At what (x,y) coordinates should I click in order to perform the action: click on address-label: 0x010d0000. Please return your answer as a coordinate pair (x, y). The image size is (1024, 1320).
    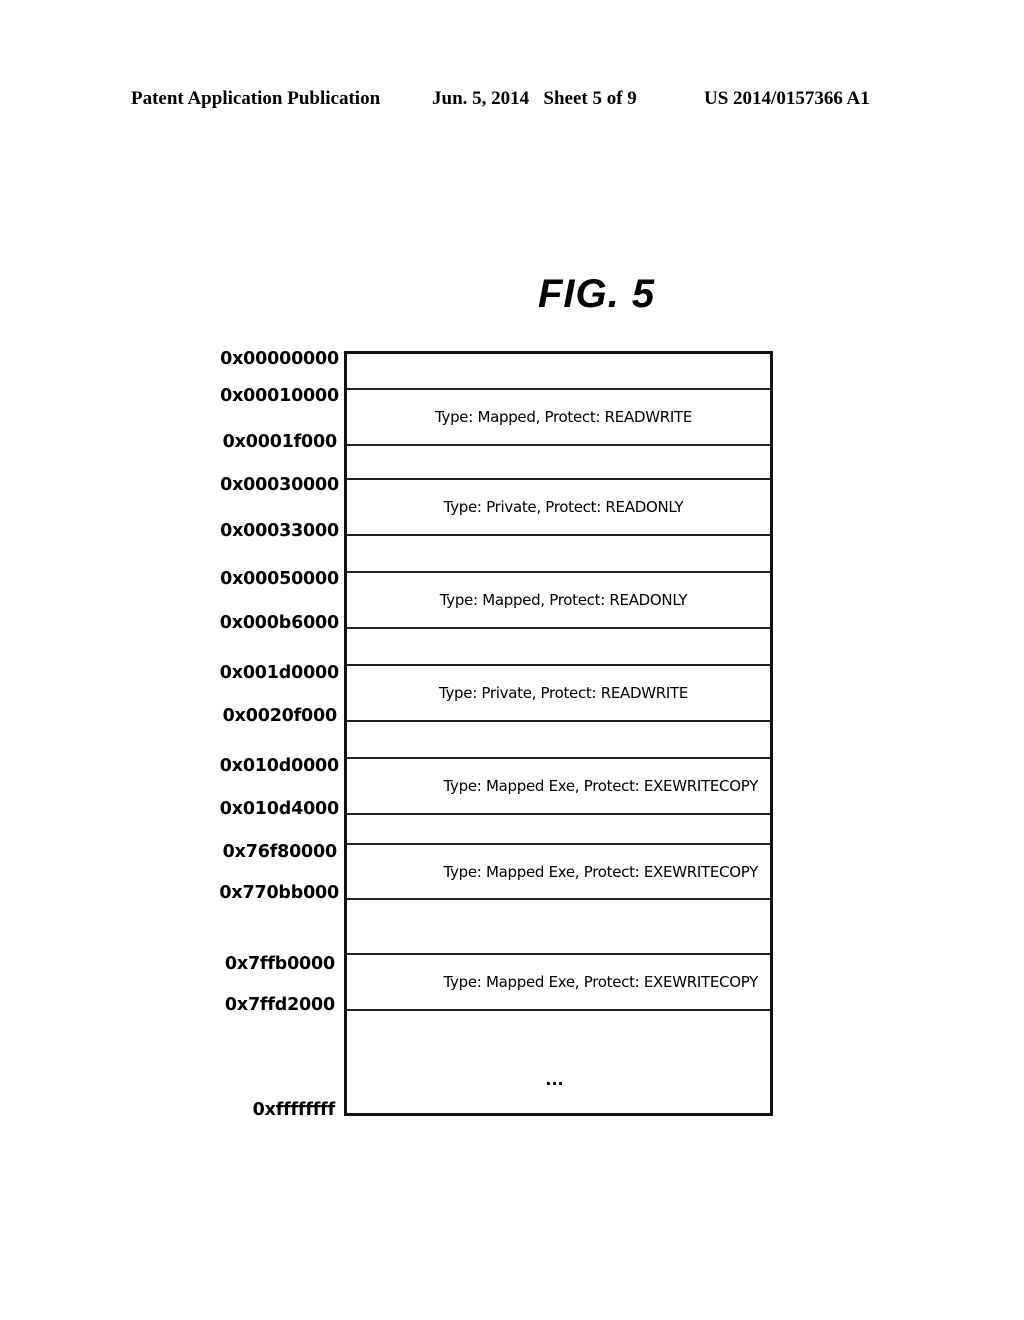
    Looking at the image, I should click on (279, 766).